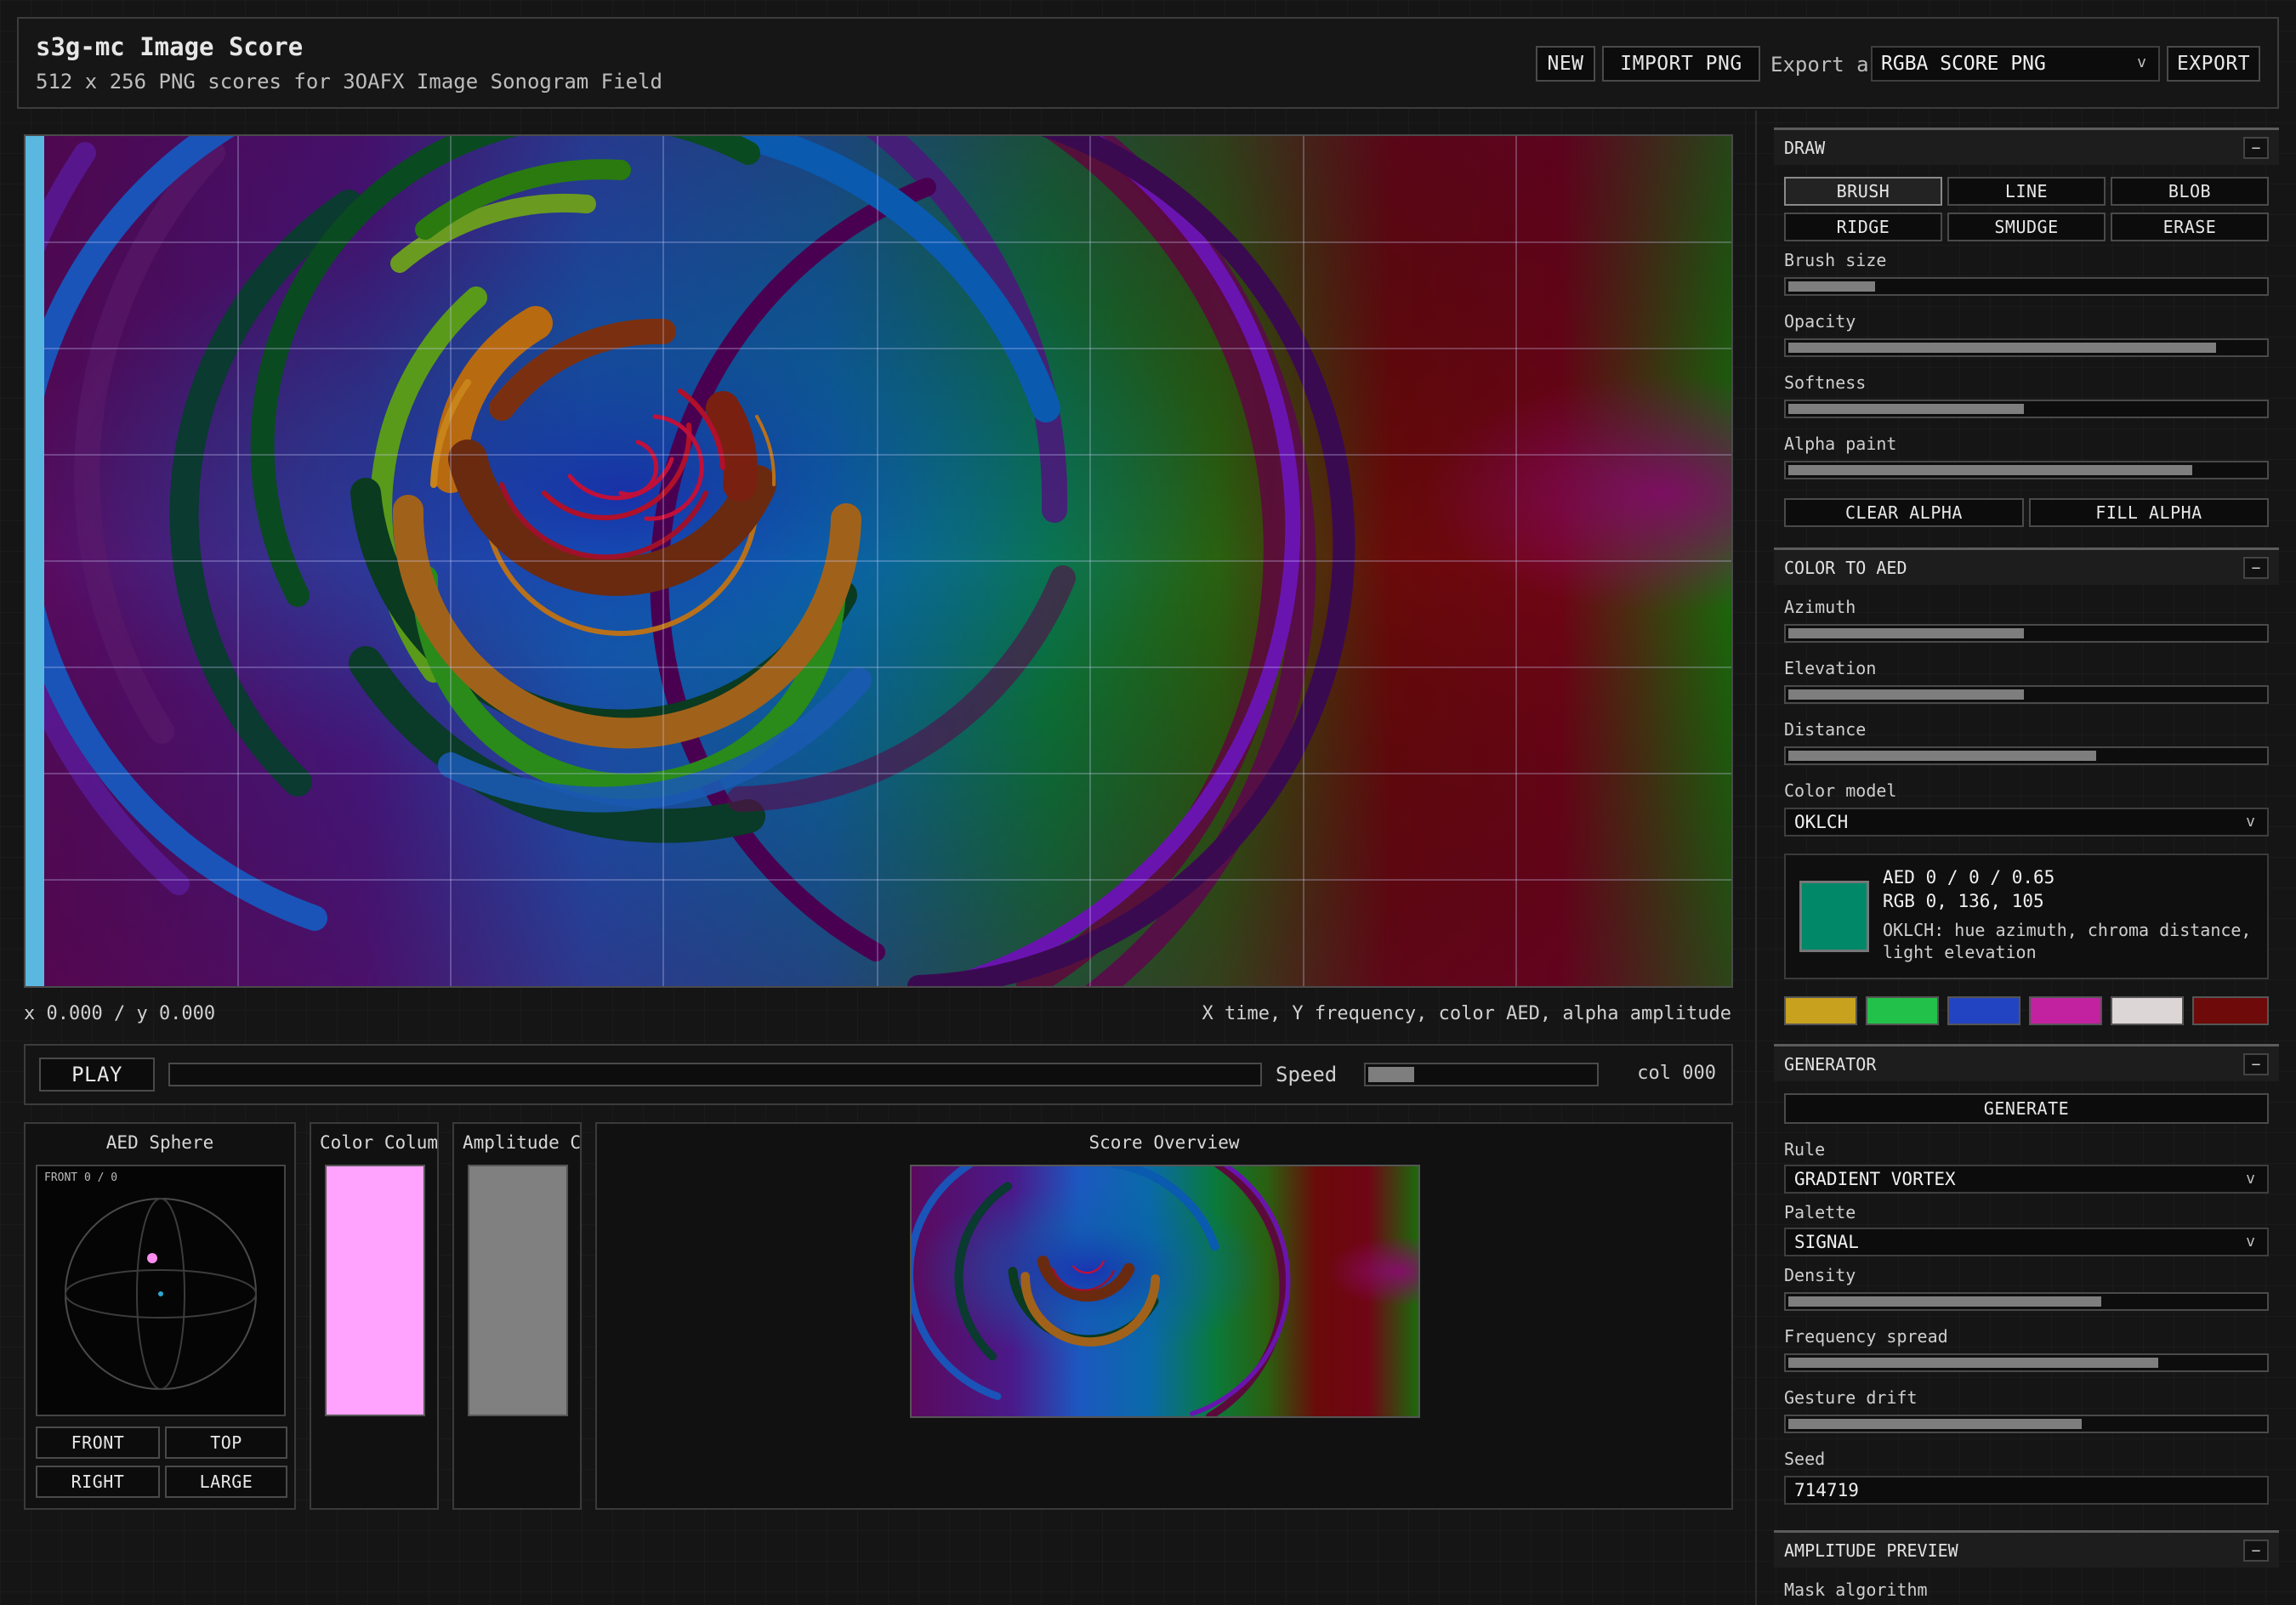 The width and height of the screenshot is (2296, 1605). I want to click on speed-slider, so click(1481, 1074).